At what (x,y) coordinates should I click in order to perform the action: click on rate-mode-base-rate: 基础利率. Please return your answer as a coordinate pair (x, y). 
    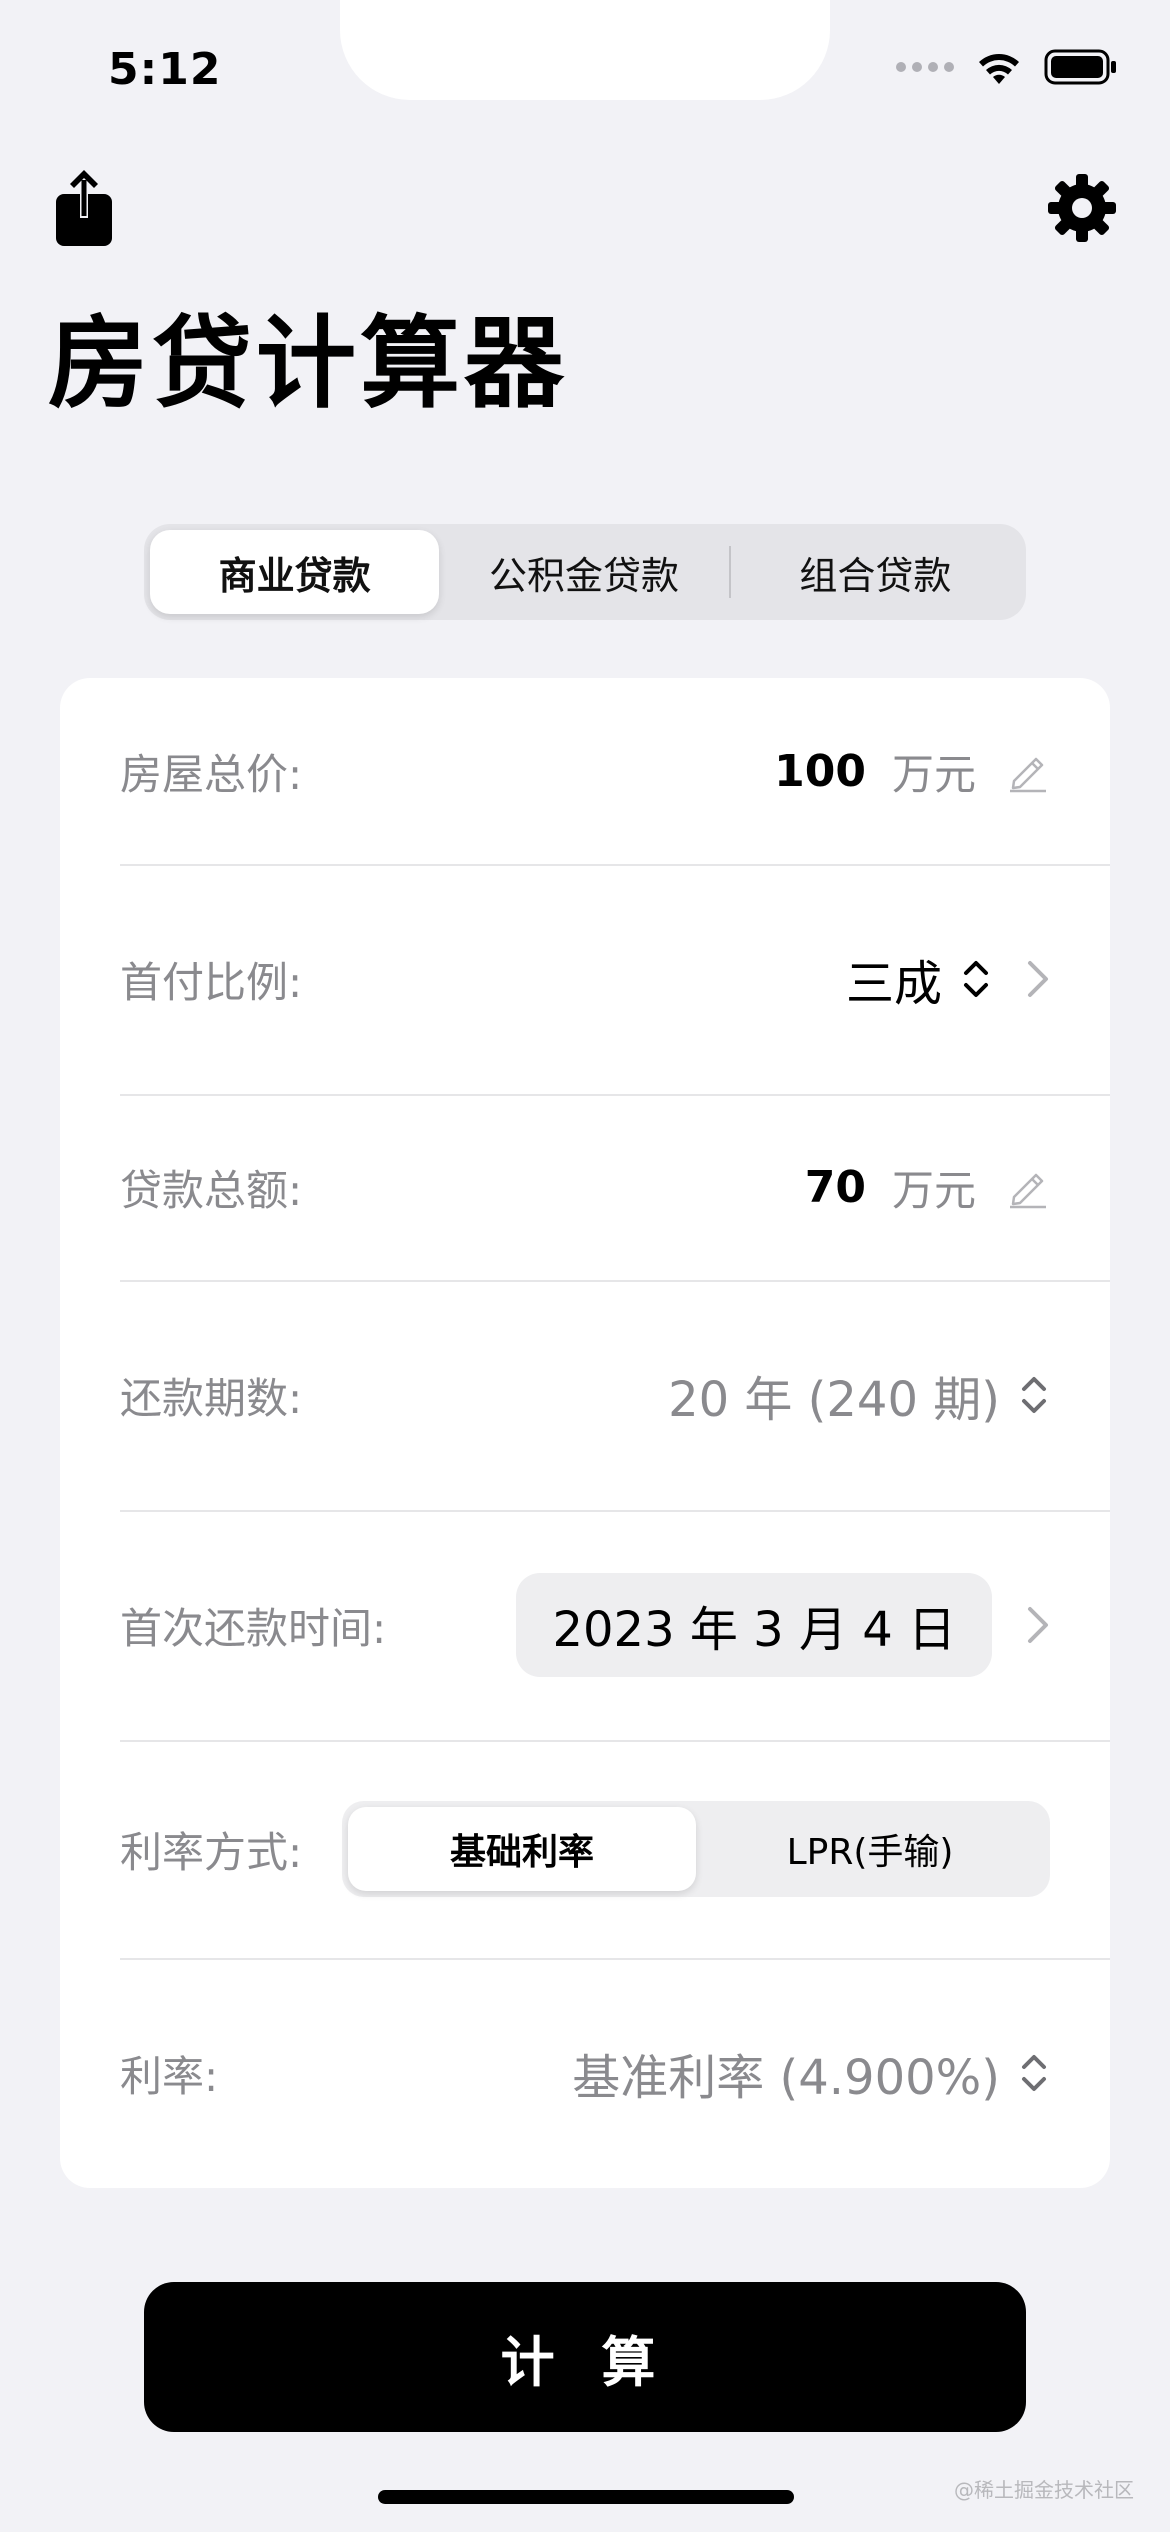
    Looking at the image, I should click on (522, 1849).